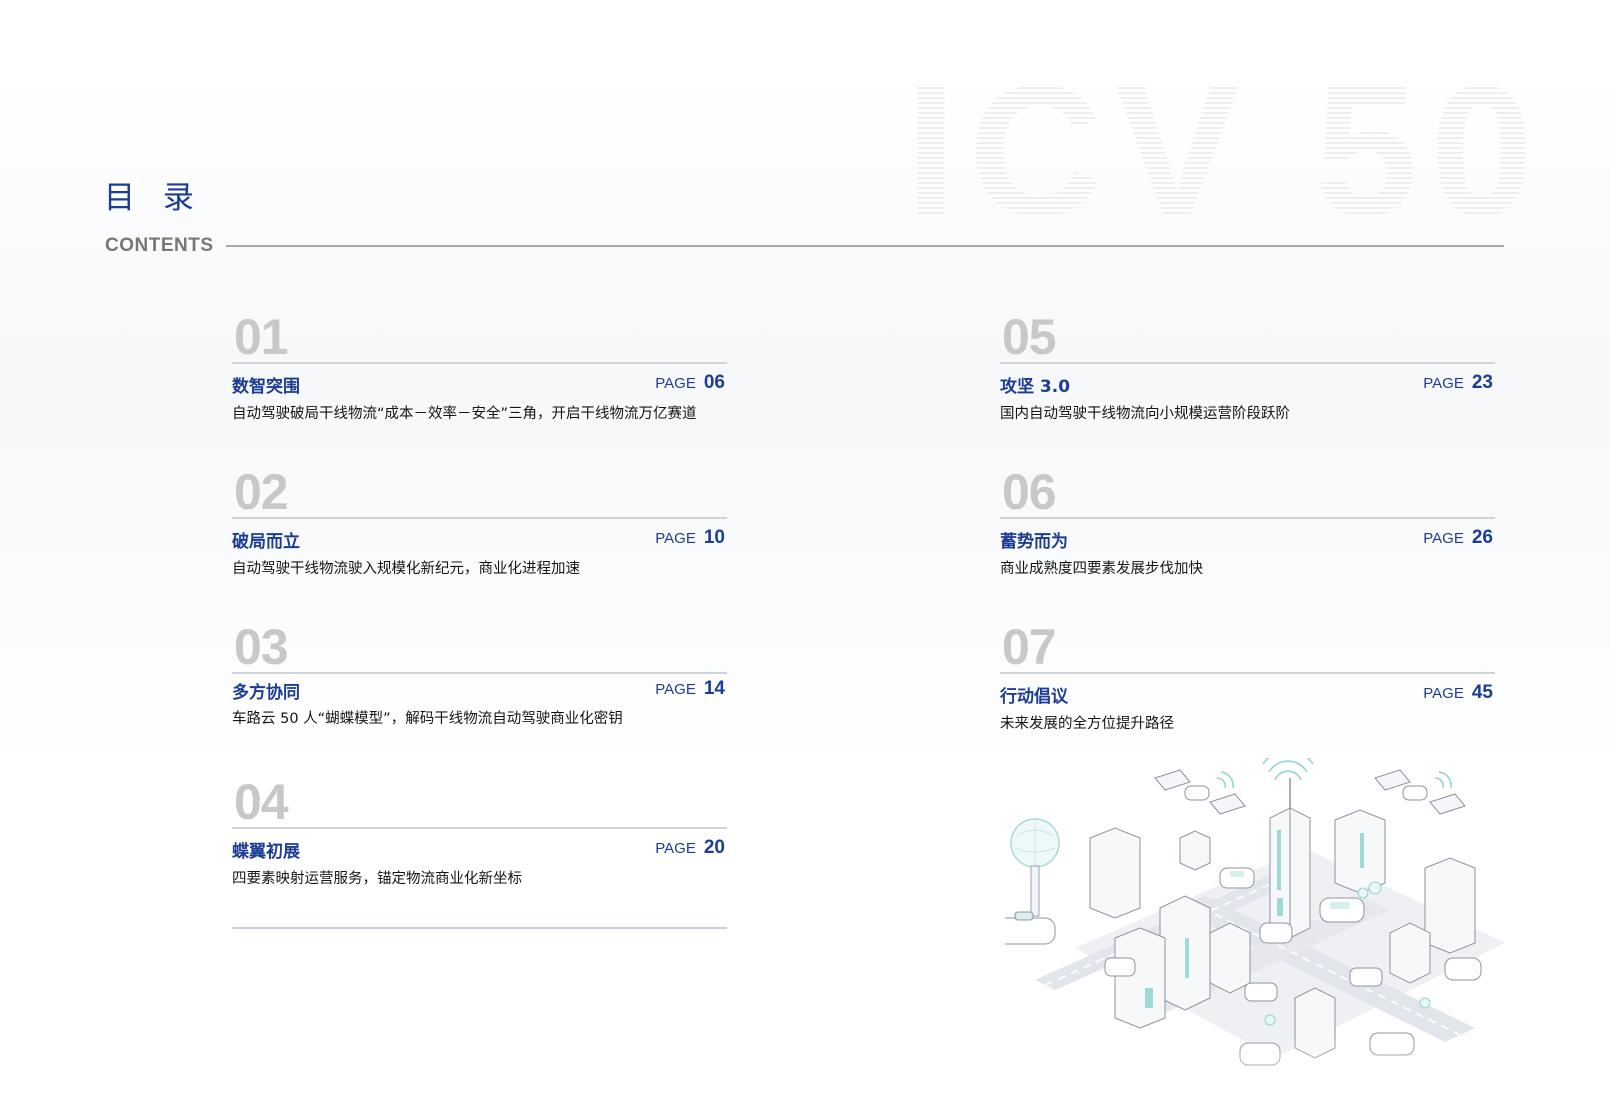 This screenshot has height=1100, width=1610. I want to click on icv50-watermark: ICV 50, so click(1215, 152).